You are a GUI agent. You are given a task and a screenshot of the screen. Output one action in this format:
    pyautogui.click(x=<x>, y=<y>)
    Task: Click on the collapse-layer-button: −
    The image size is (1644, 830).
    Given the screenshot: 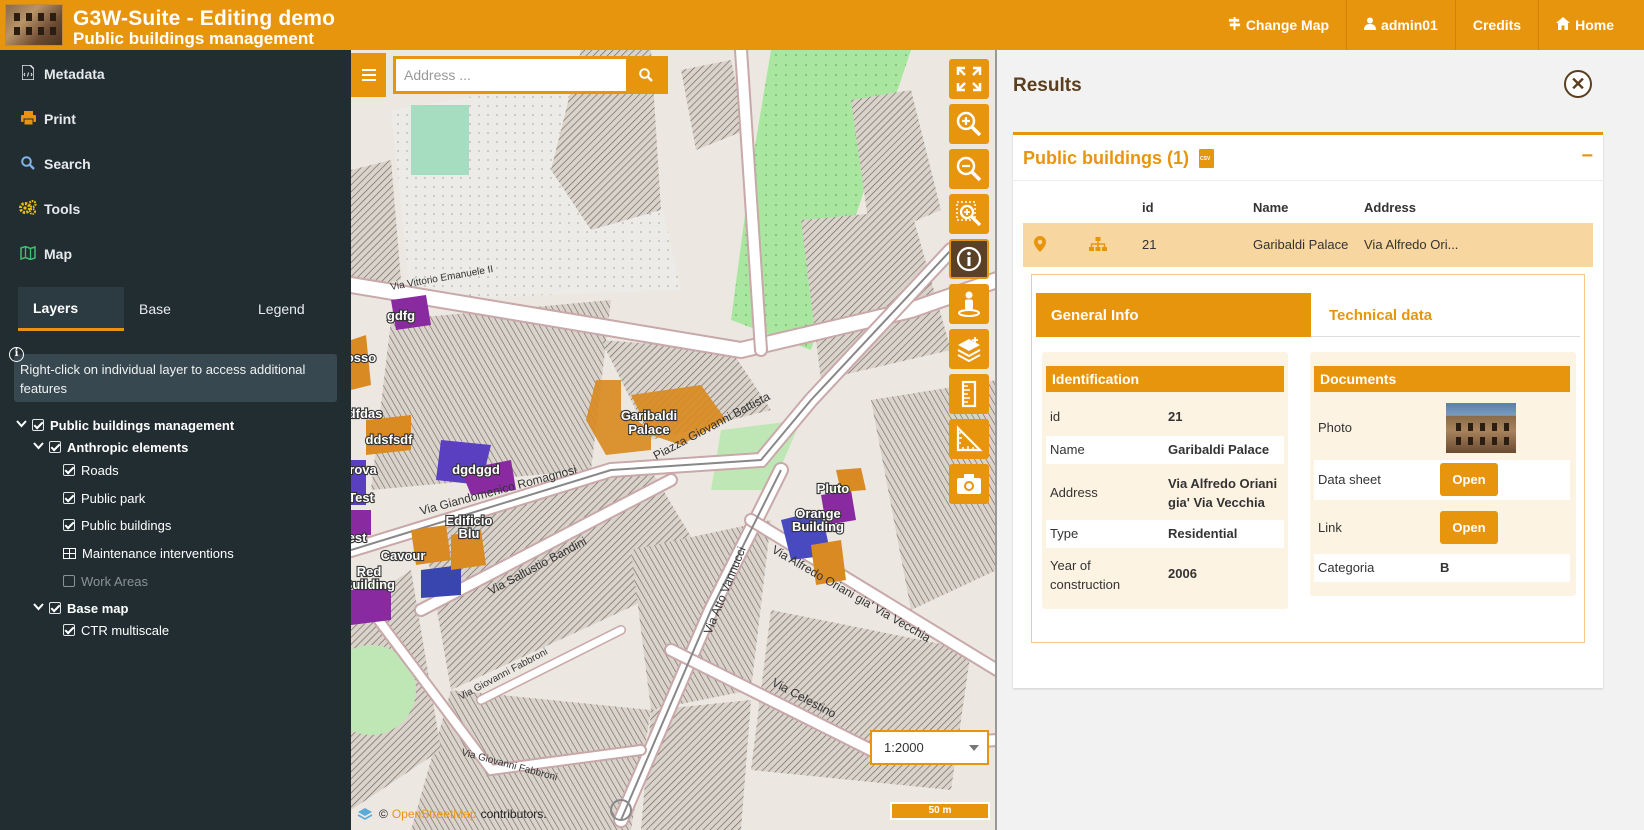 What is the action you would take?
    pyautogui.click(x=1587, y=156)
    